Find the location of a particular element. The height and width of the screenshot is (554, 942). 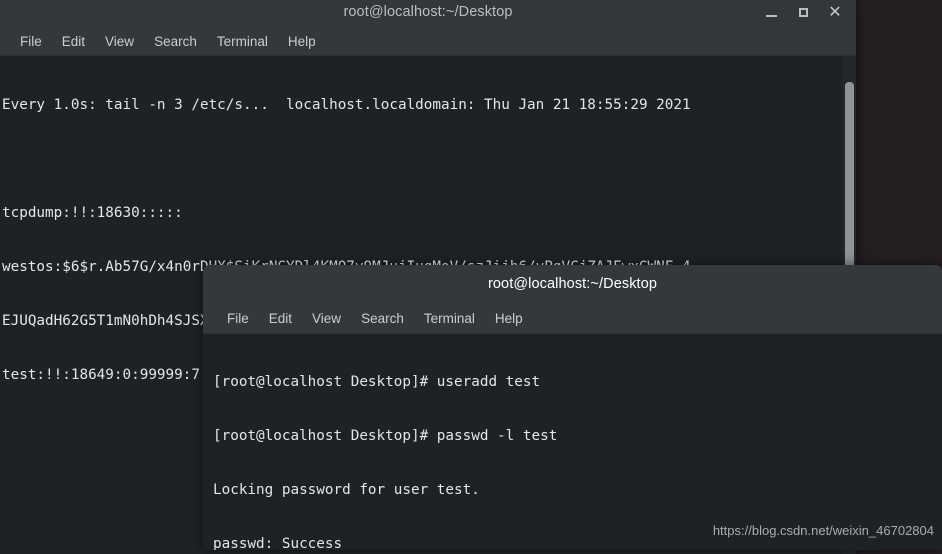

maximize-icon is located at coordinates (803, 12).